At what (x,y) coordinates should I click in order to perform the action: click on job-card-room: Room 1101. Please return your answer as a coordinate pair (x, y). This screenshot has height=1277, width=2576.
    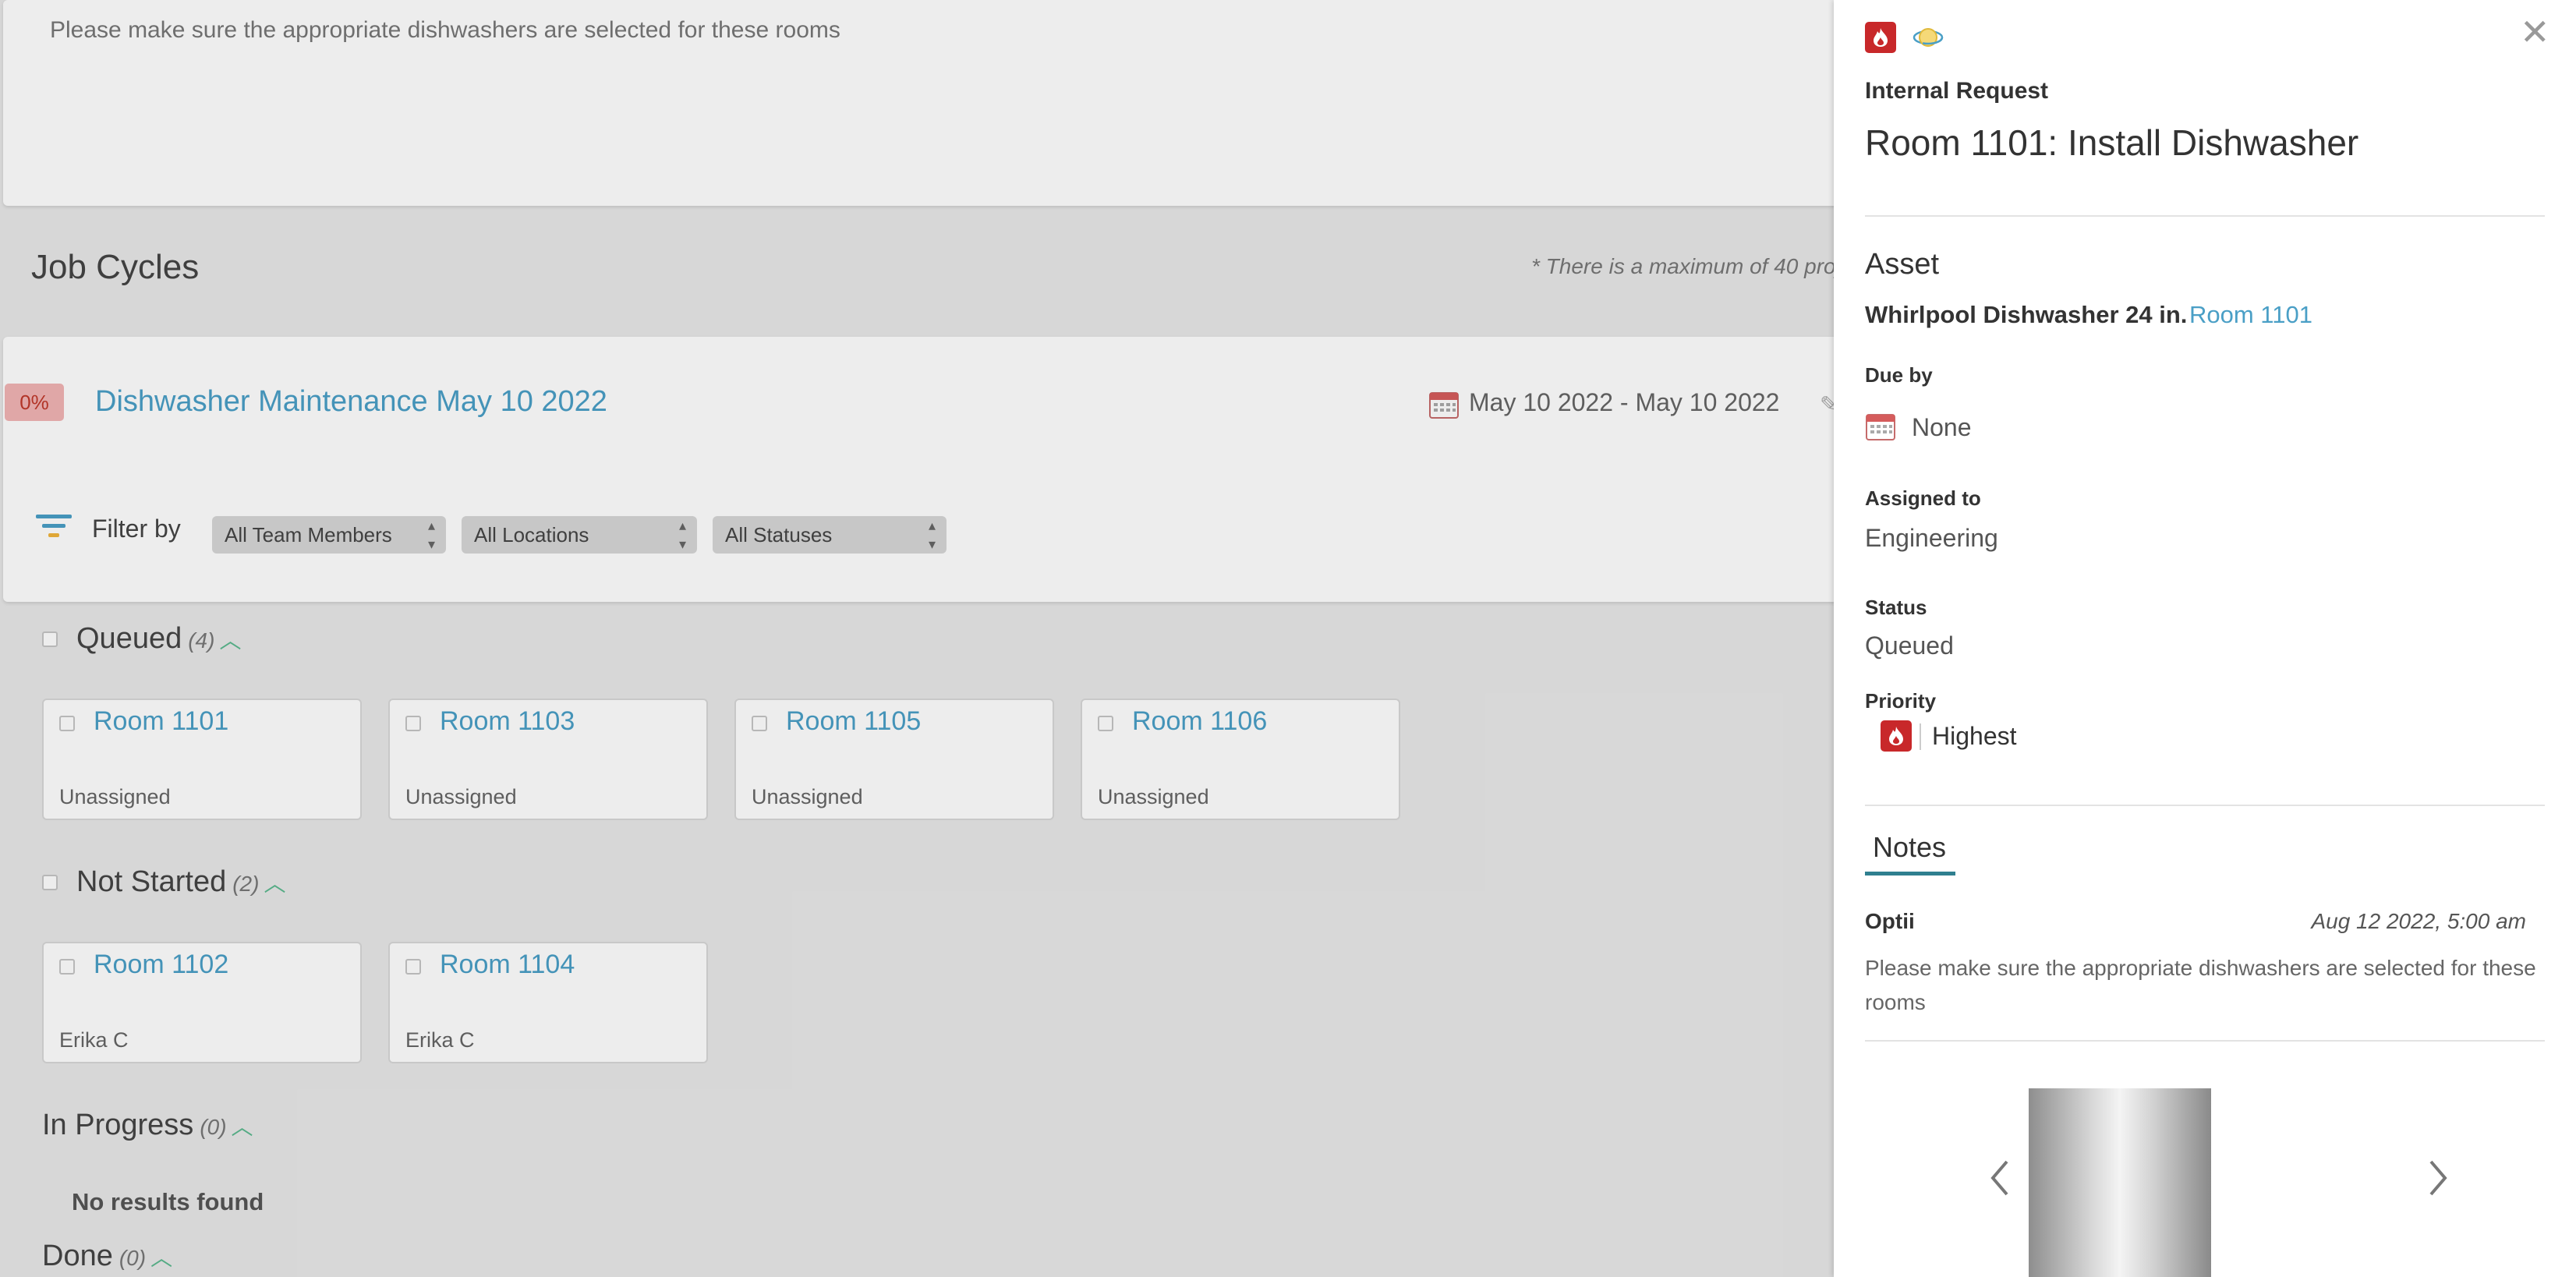
    Looking at the image, I should click on (161, 721).